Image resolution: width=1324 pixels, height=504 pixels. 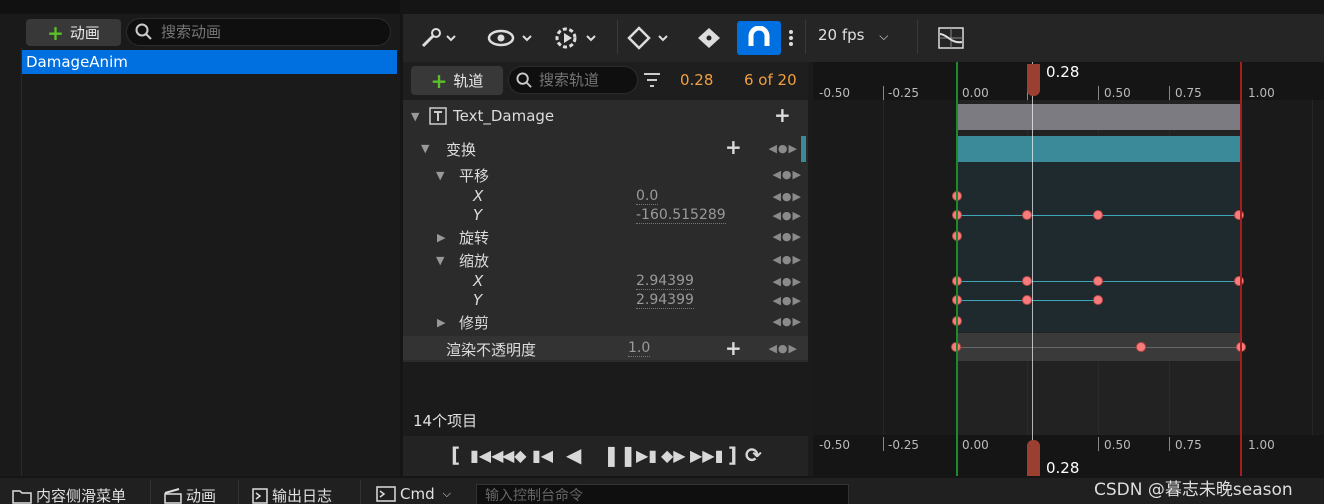 I want to click on playback-start-marker, so click(x=957, y=269).